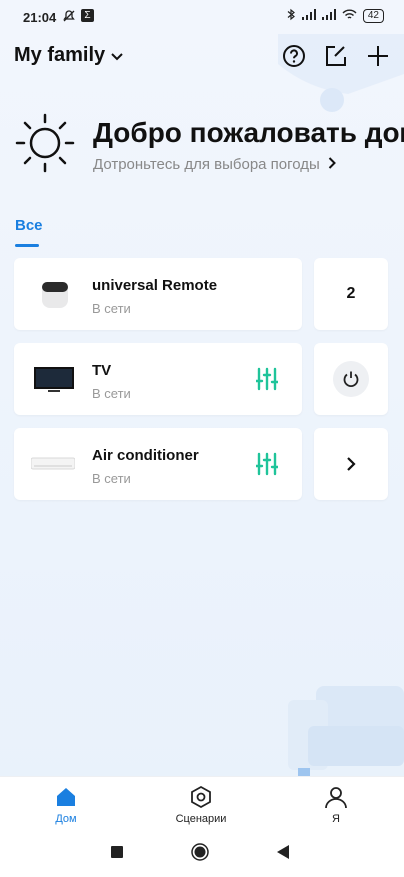 This screenshot has width=404, height=877. I want to click on profile-icon, so click(336, 798).